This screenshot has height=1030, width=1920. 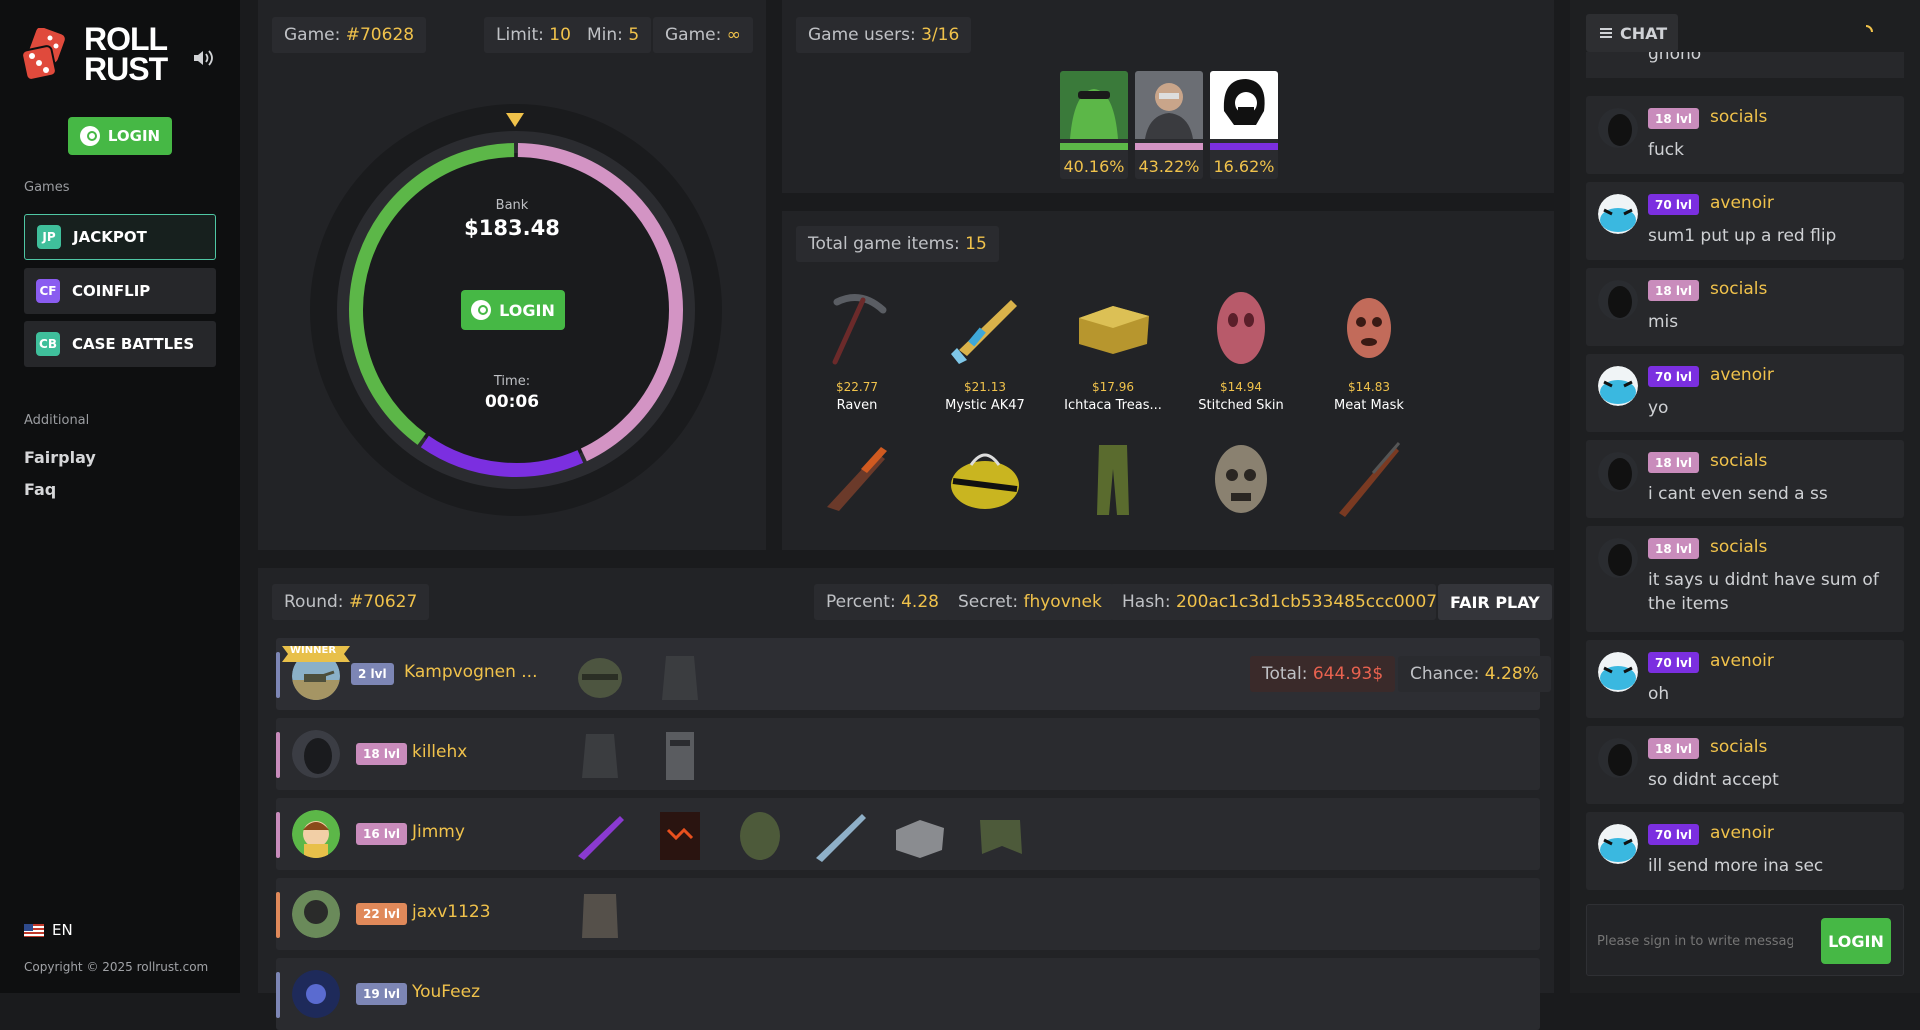 I want to click on bank-label: Bank, so click(x=512, y=205).